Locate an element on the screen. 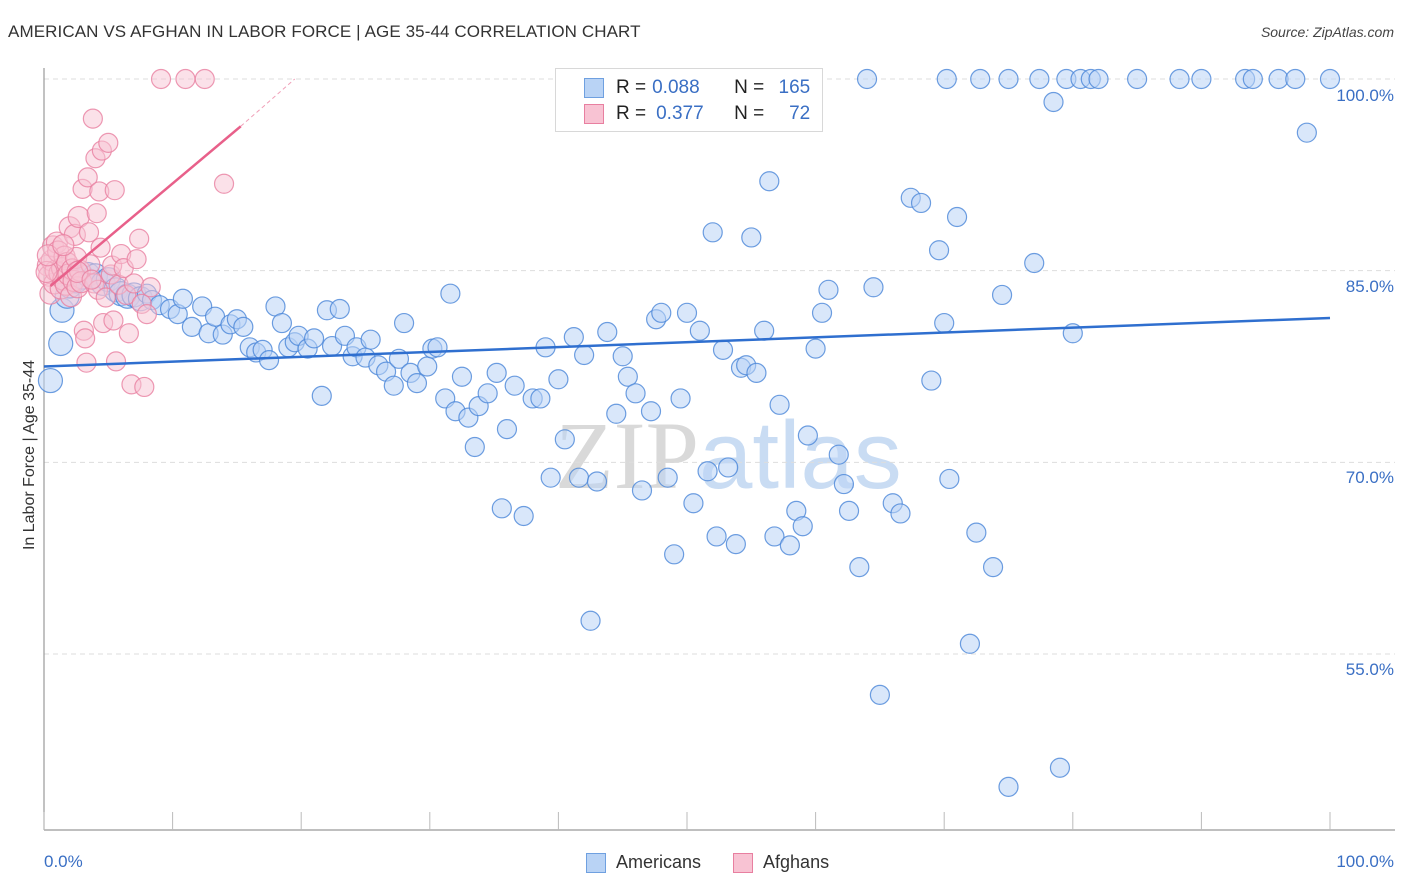 The width and height of the screenshot is (1406, 892). y-tick-label: 100.0% is located at coordinates (1365, 95).